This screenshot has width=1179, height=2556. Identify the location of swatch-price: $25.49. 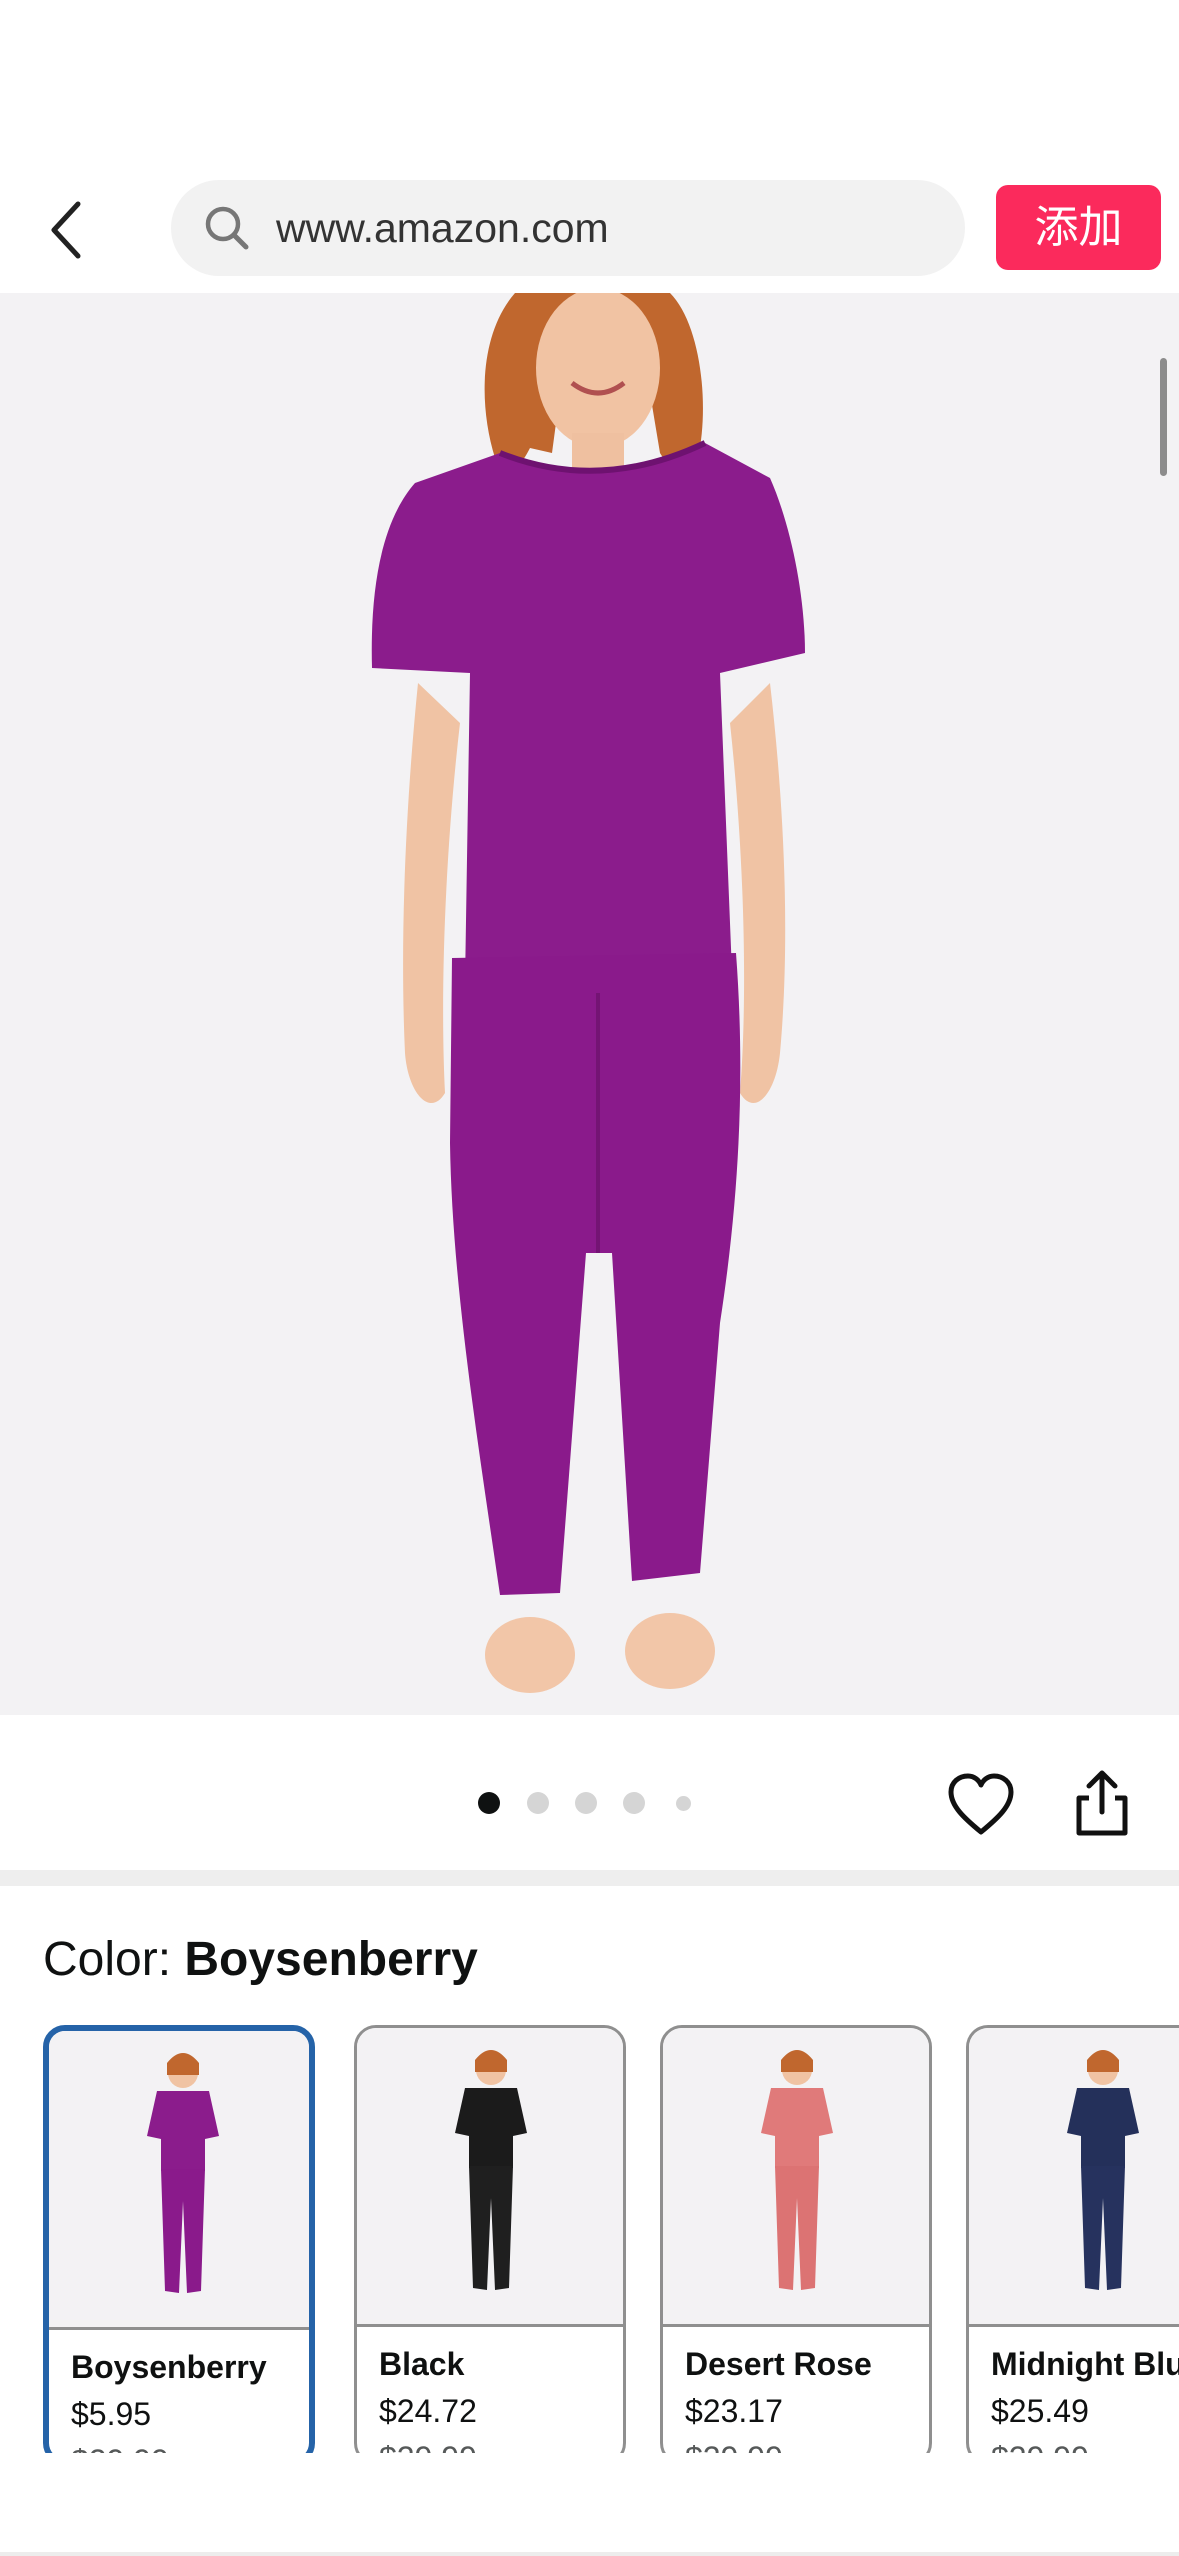
(1040, 2411).